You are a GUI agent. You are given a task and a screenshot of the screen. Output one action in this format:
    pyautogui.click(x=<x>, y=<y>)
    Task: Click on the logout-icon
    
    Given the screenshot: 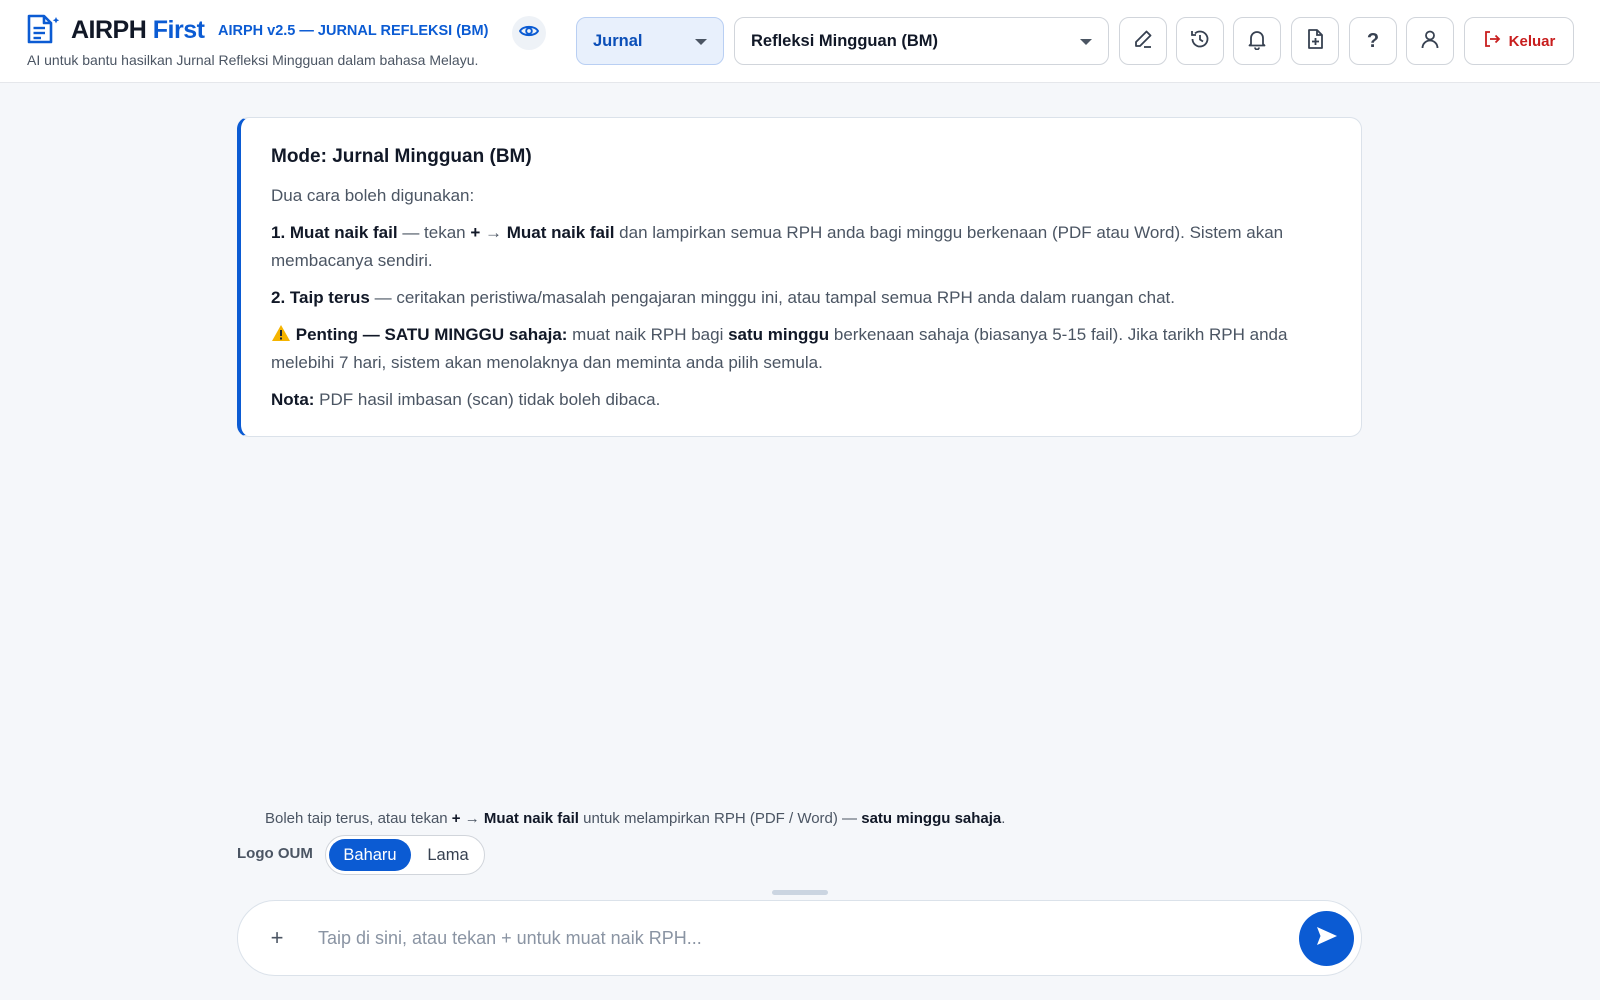 What is the action you would take?
    pyautogui.click(x=1492, y=41)
    